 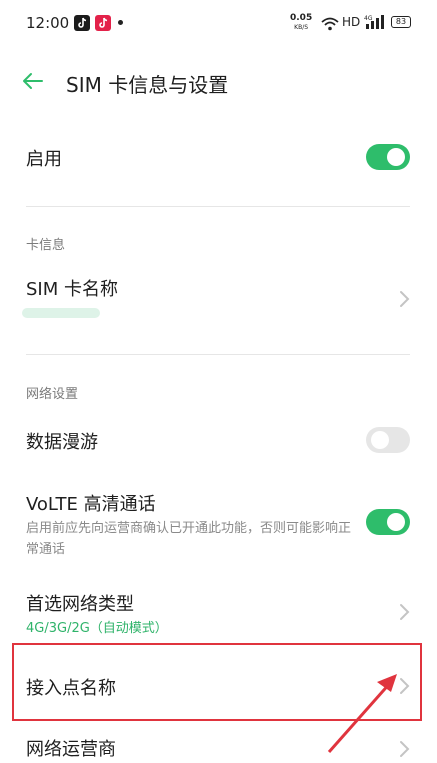 I want to click on section-card-info: 卡信息, so click(x=46, y=245).